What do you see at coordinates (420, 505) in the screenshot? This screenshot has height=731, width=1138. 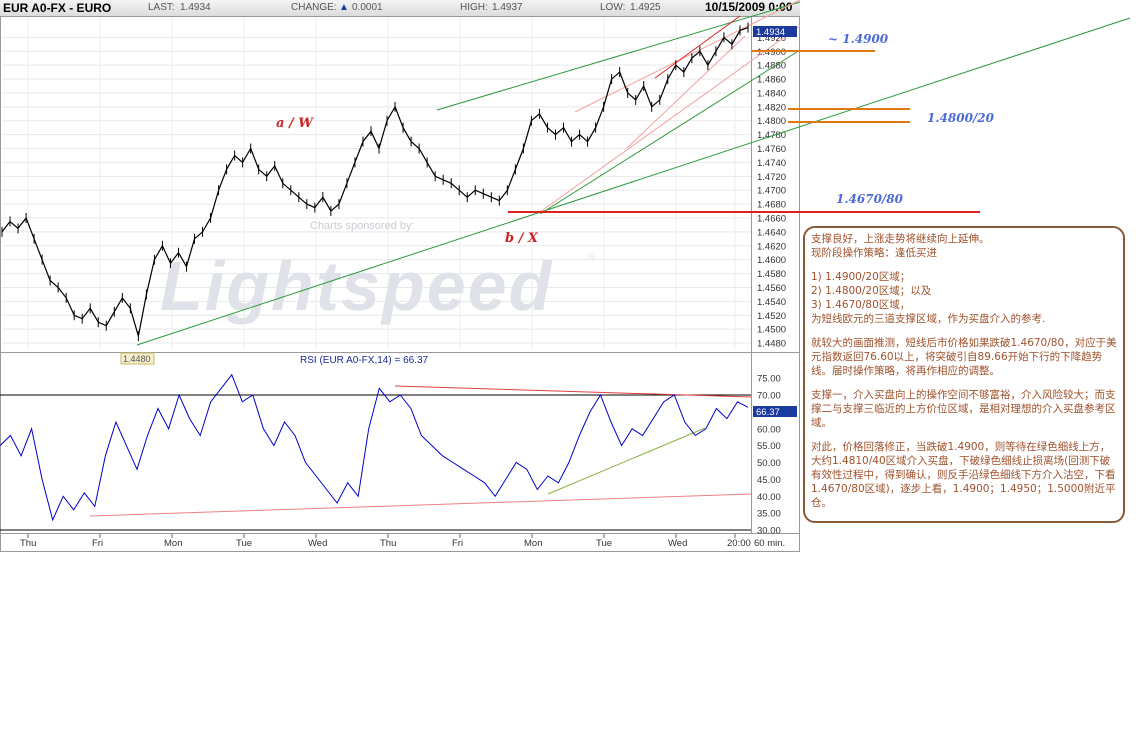 I see `rsi-lower-trendline` at bounding box center [420, 505].